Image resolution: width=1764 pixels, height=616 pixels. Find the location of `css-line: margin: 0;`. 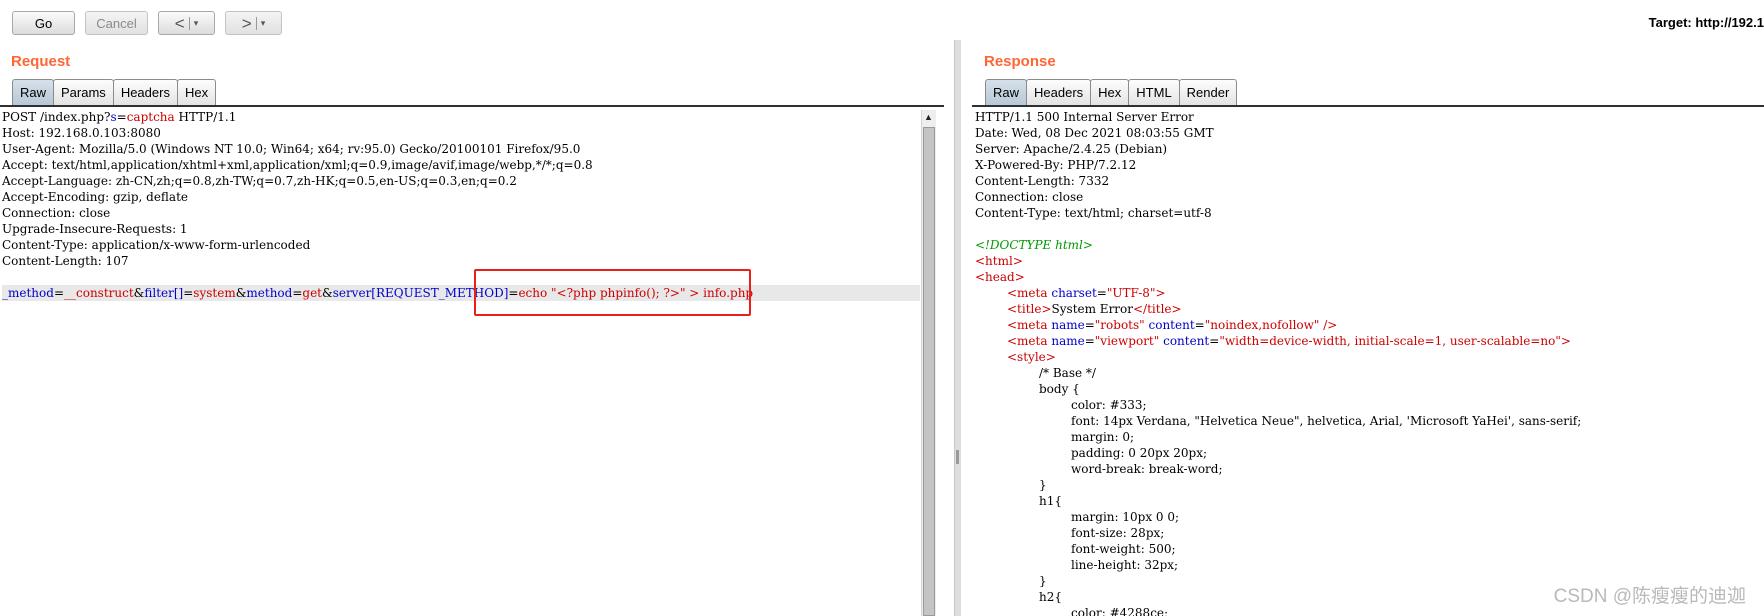

css-line: margin: 0; is located at coordinates (1103, 437).